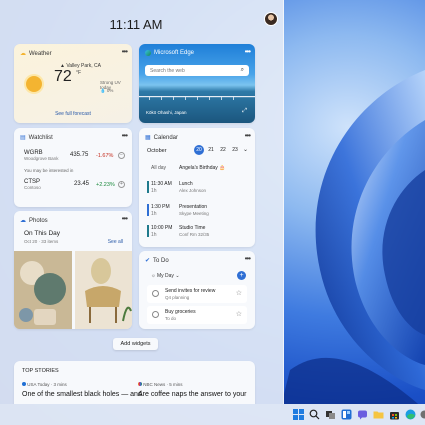  I want to click on bridge-image, so click(197, 98).